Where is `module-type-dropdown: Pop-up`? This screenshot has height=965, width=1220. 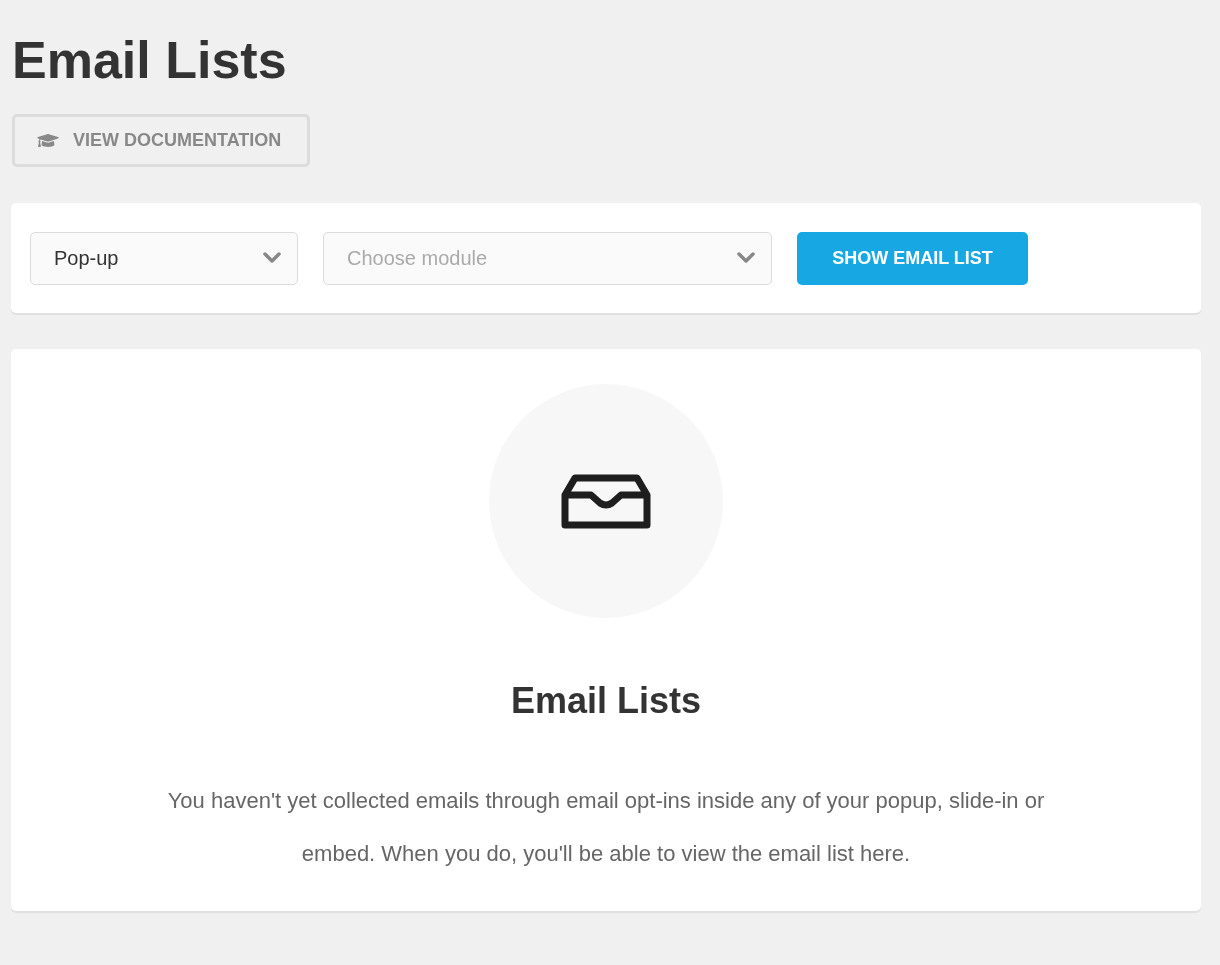 module-type-dropdown: Pop-up is located at coordinates (164, 258).